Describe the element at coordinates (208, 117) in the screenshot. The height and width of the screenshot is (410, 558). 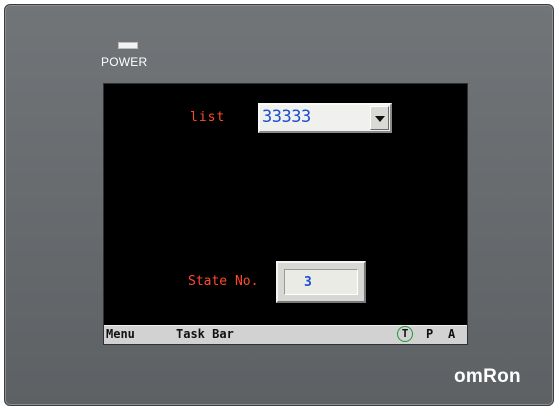
I see `list-label: list` at that location.